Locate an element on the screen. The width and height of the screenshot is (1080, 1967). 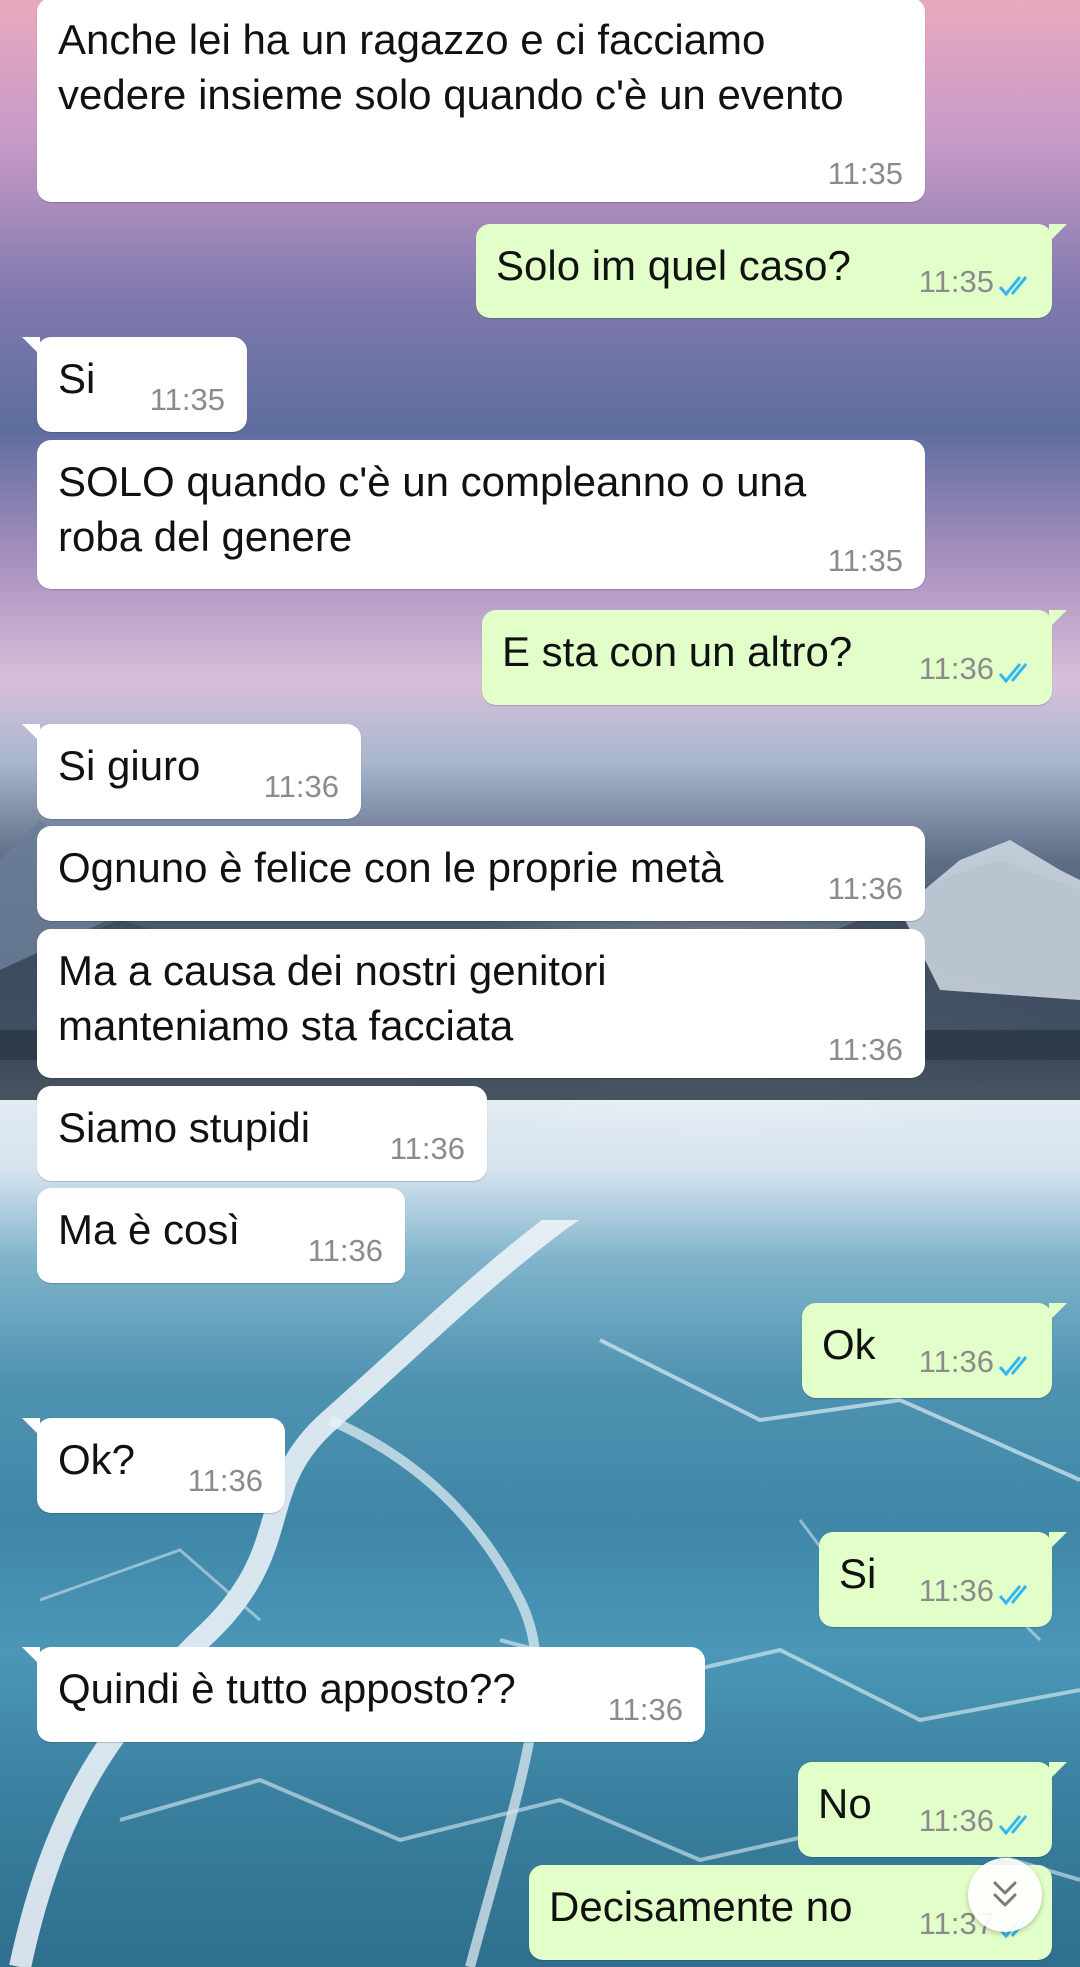
message-outgoing: Si 11:36 is located at coordinates (943, 1579).